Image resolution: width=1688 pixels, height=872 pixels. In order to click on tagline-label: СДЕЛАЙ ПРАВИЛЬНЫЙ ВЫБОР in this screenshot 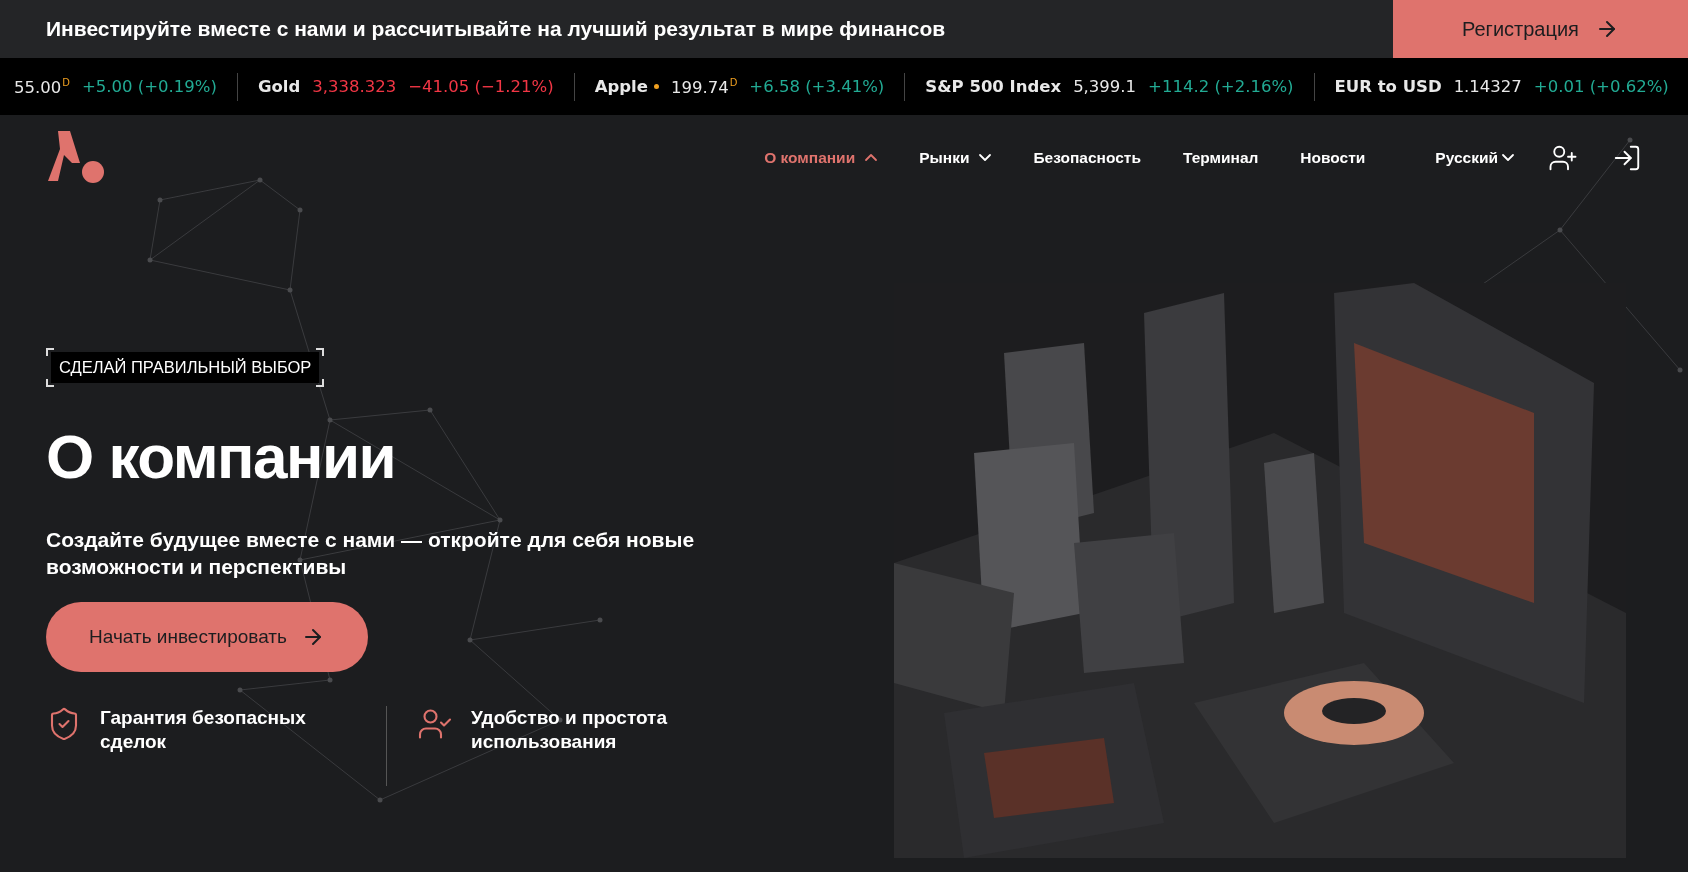, I will do `click(185, 367)`.